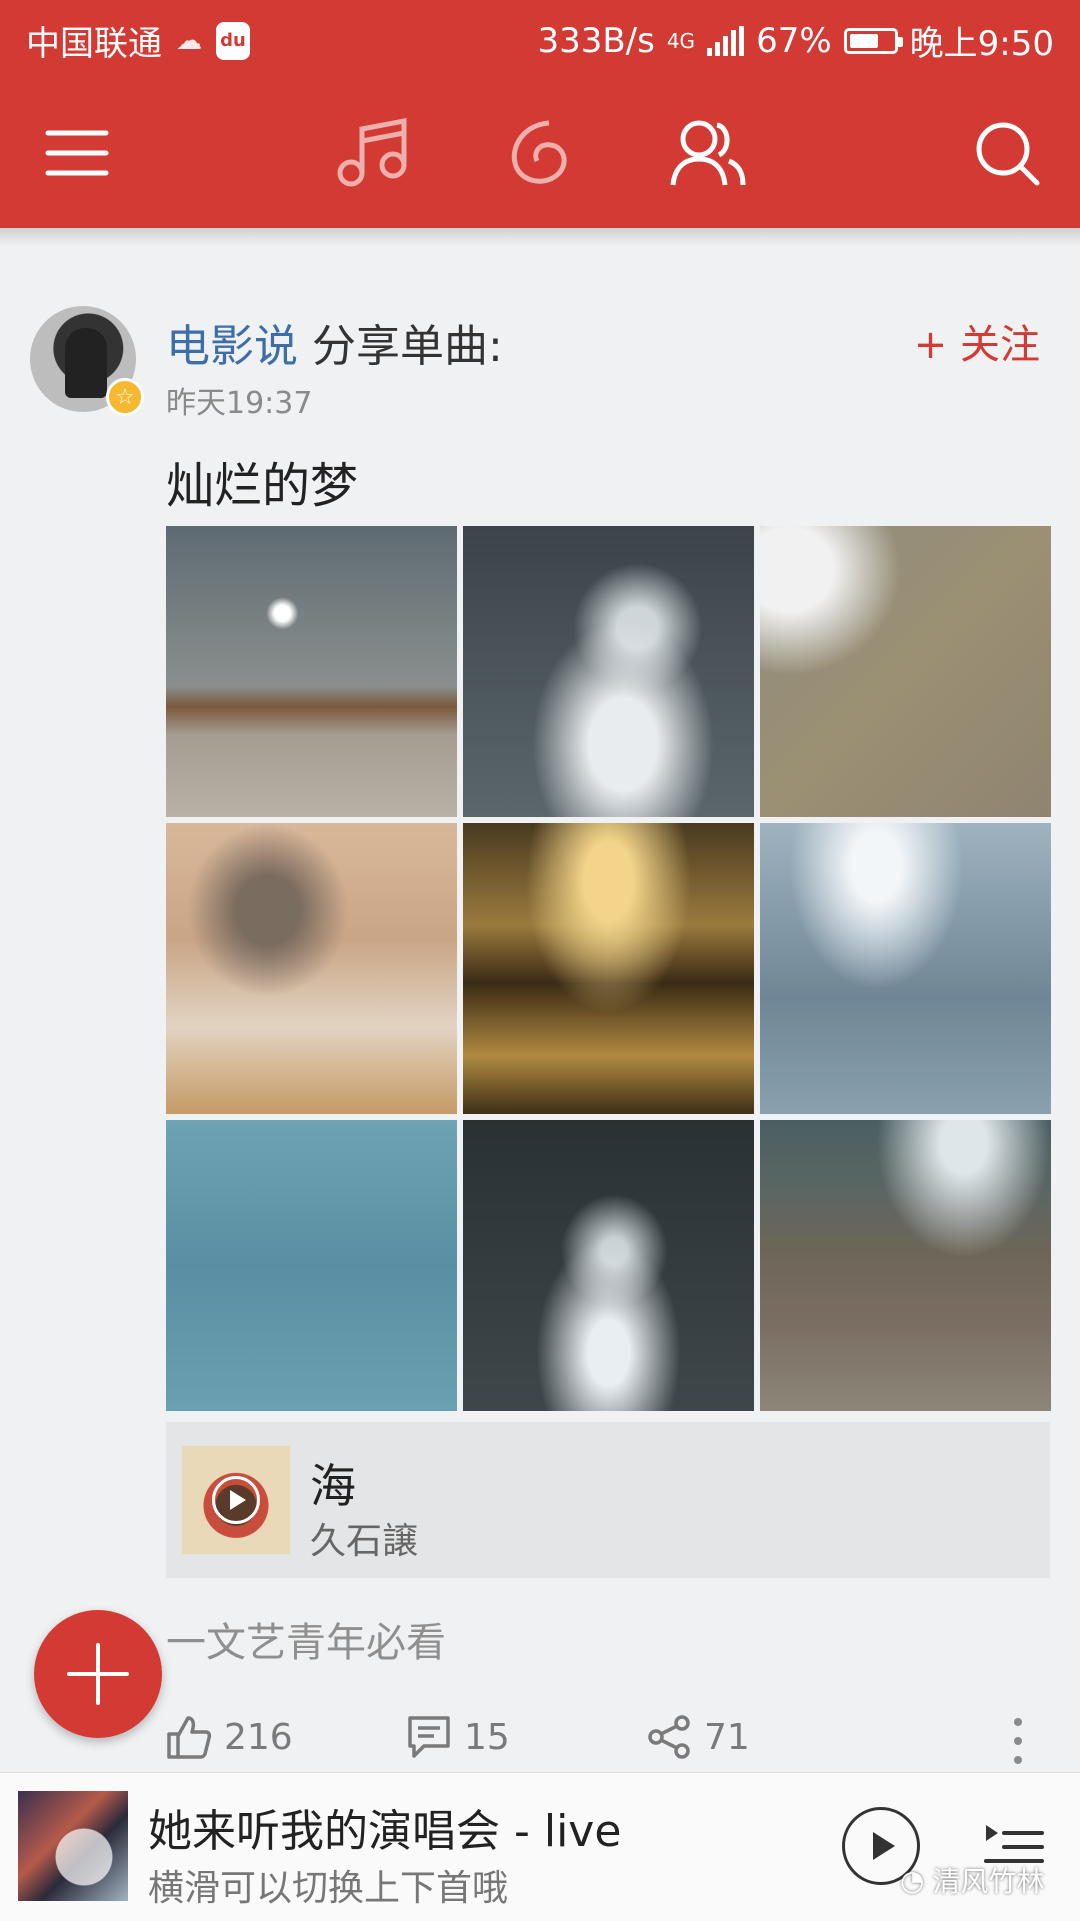  I want to click on search-icon, so click(1007, 153).